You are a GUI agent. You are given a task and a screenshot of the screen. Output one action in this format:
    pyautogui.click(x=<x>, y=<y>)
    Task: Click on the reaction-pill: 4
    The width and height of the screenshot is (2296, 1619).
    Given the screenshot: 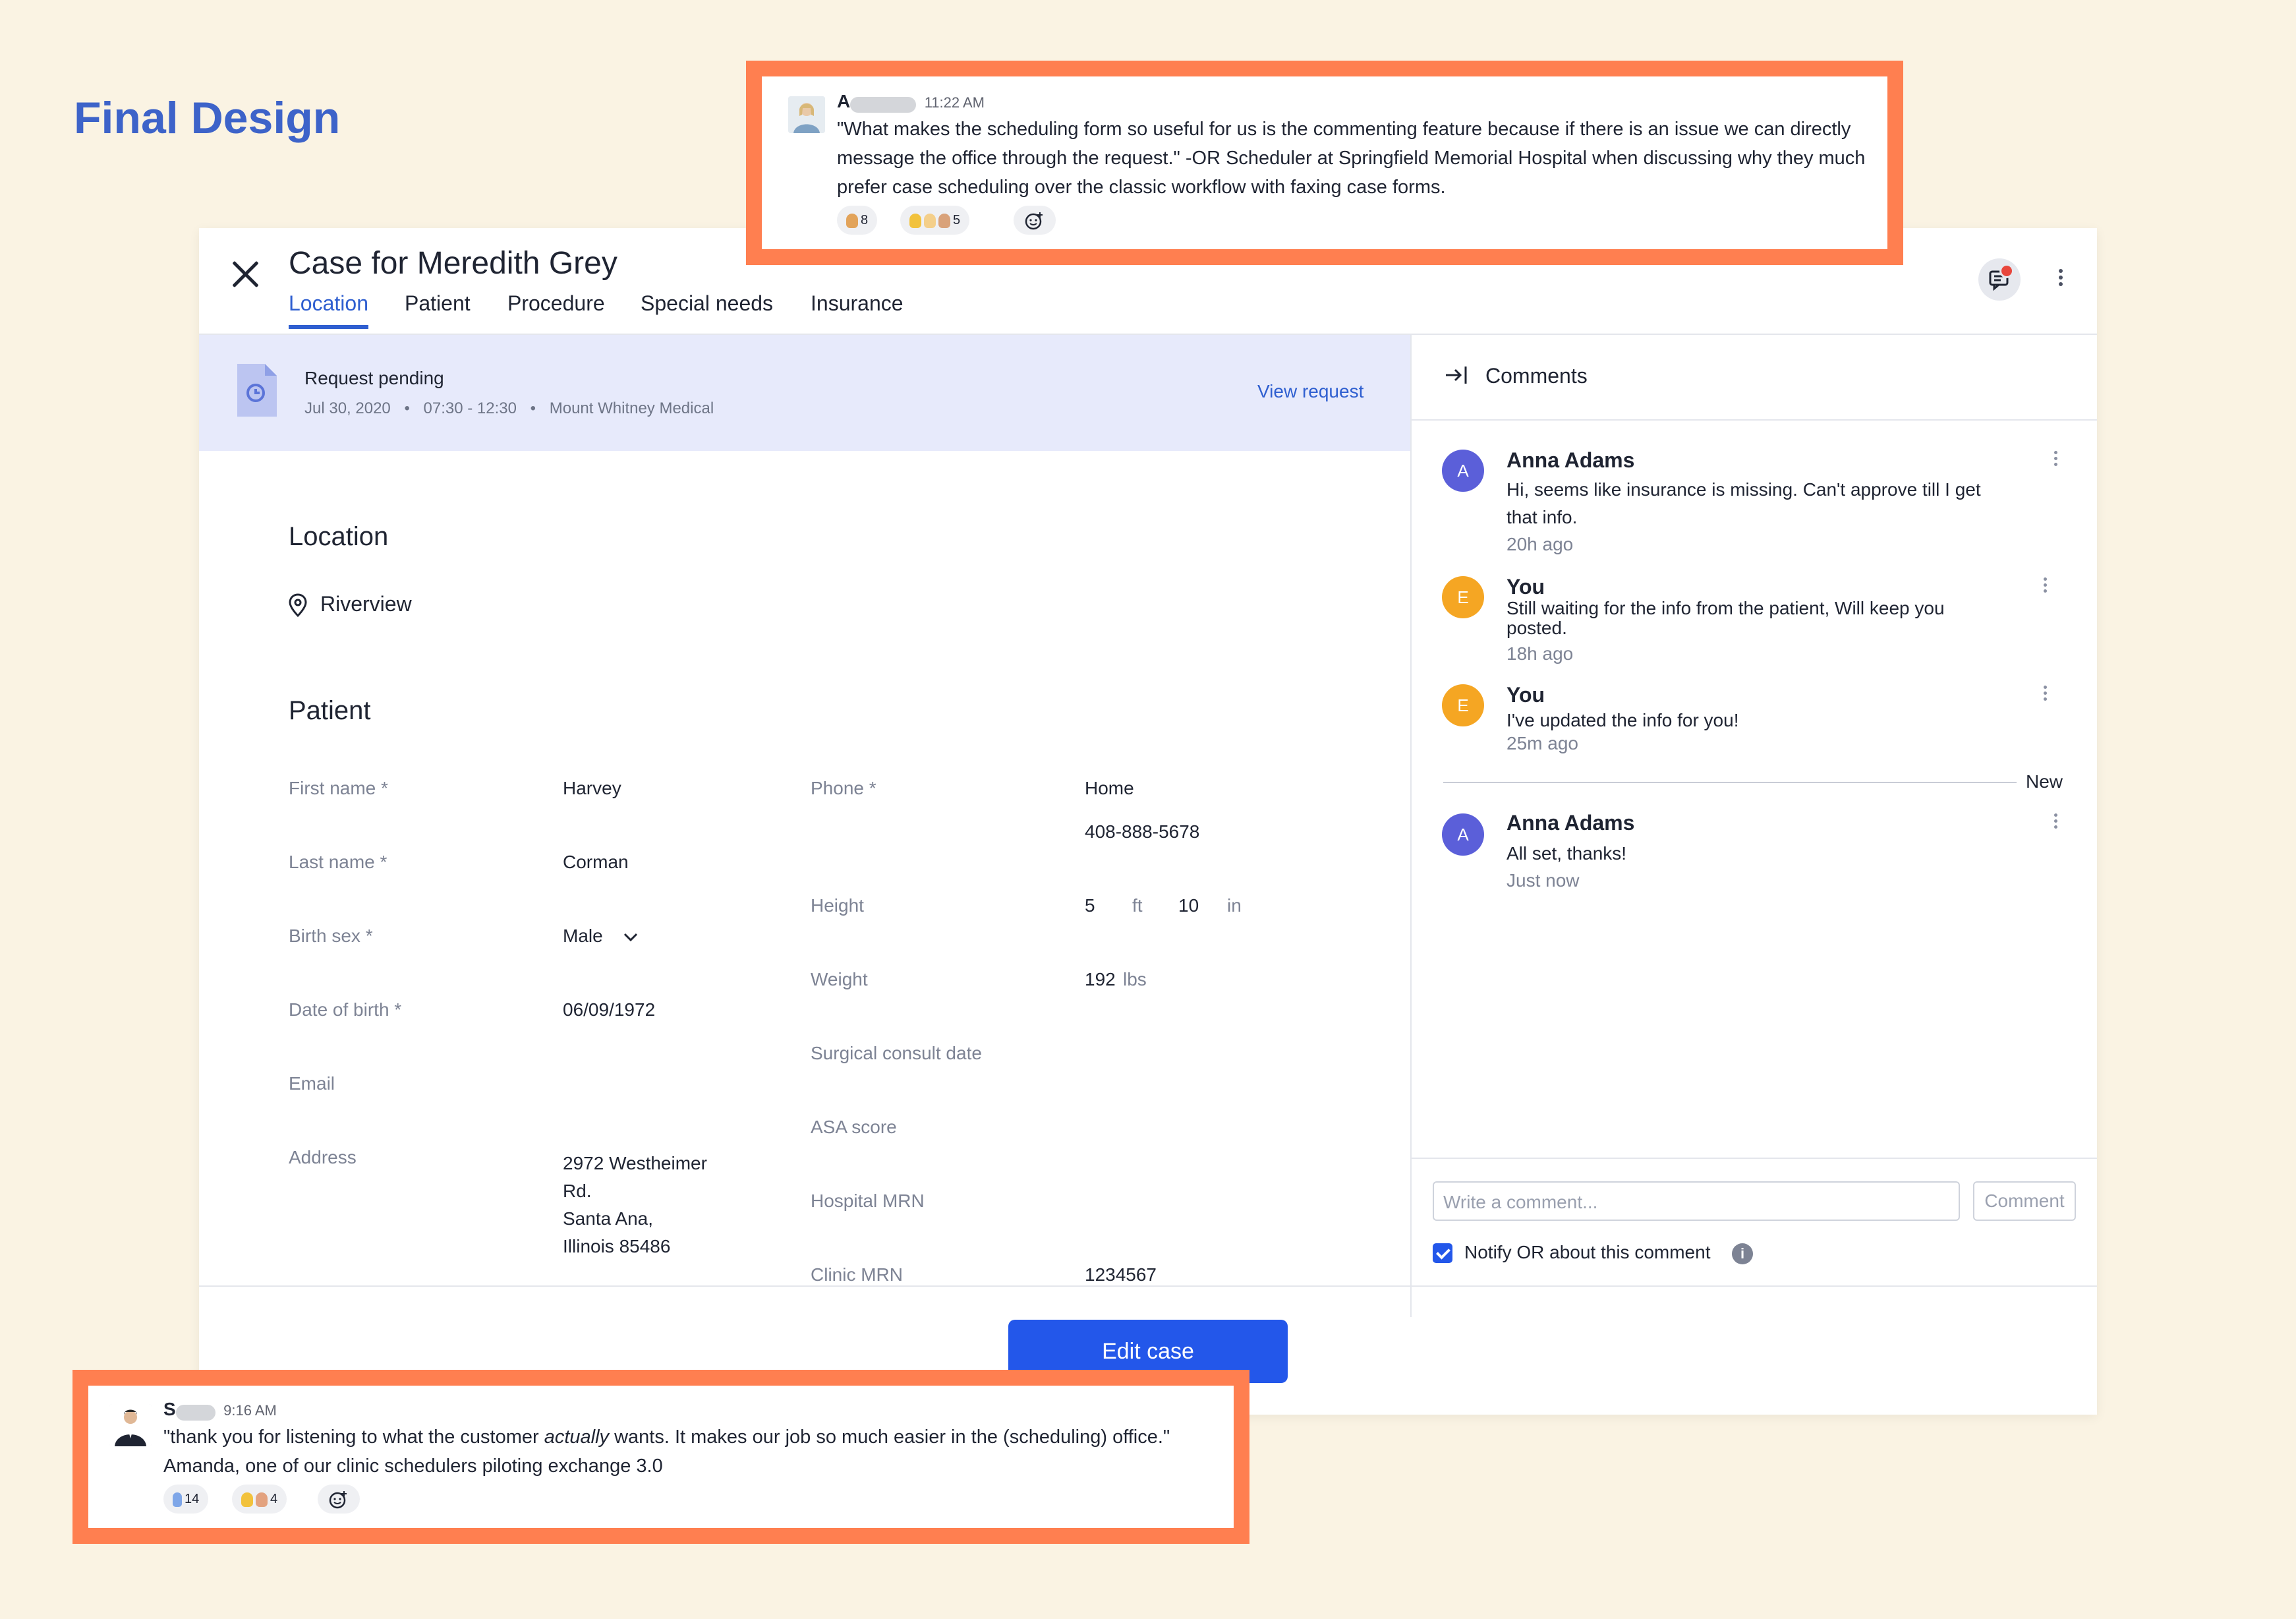 What is the action you would take?
    pyautogui.click(x=259, y=1499)
    